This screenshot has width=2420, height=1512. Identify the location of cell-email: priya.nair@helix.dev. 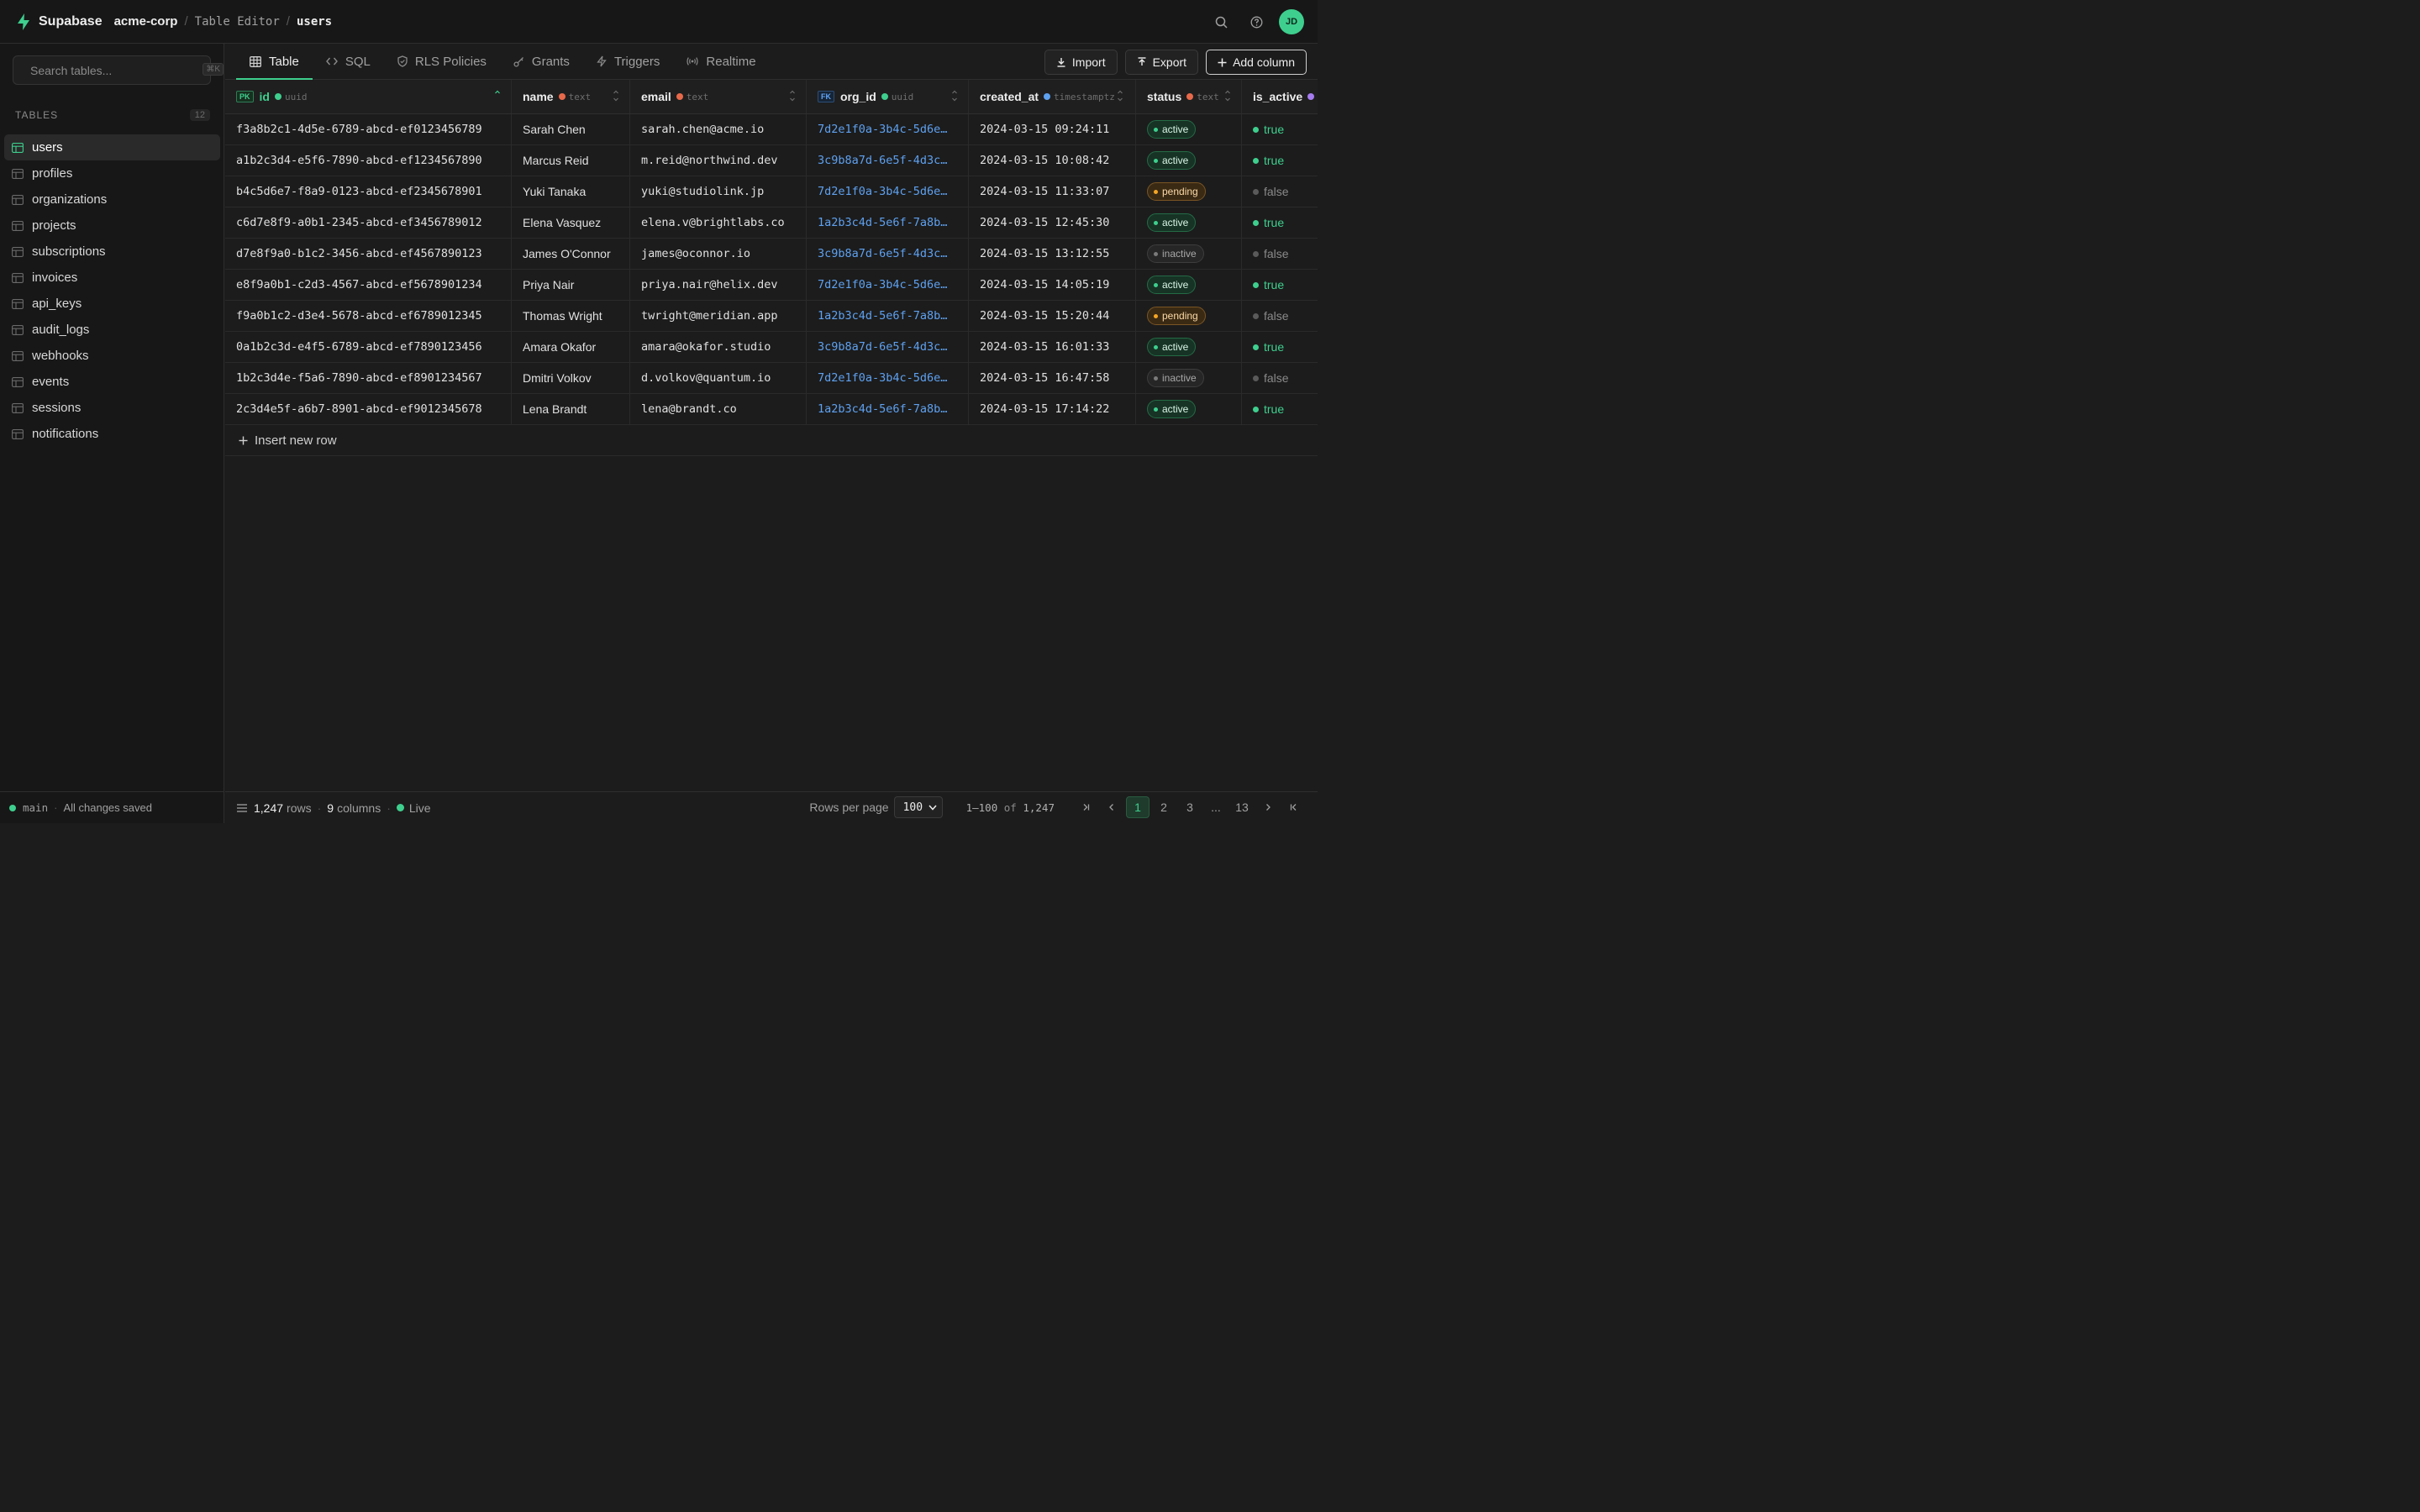
(719, 285).